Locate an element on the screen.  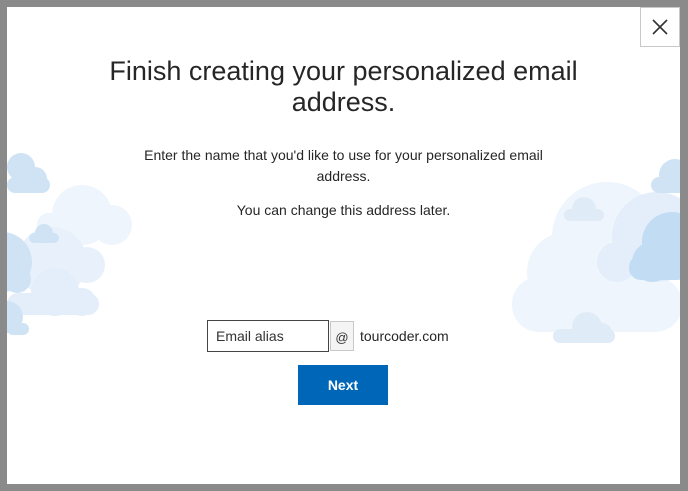
email-alias-row: @ tourcoder.com is located at coordinates (328, 336).